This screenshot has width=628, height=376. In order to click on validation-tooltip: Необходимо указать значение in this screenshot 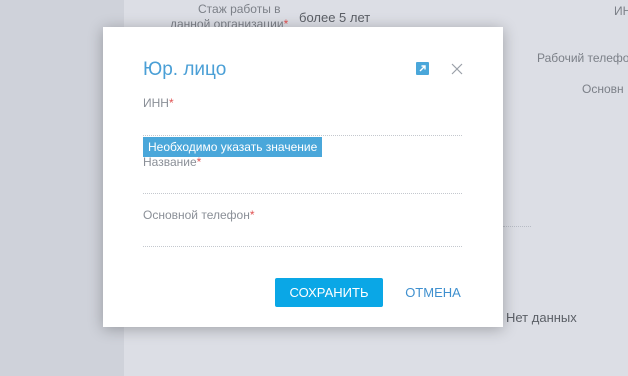, I will do `click(233, 147)`.